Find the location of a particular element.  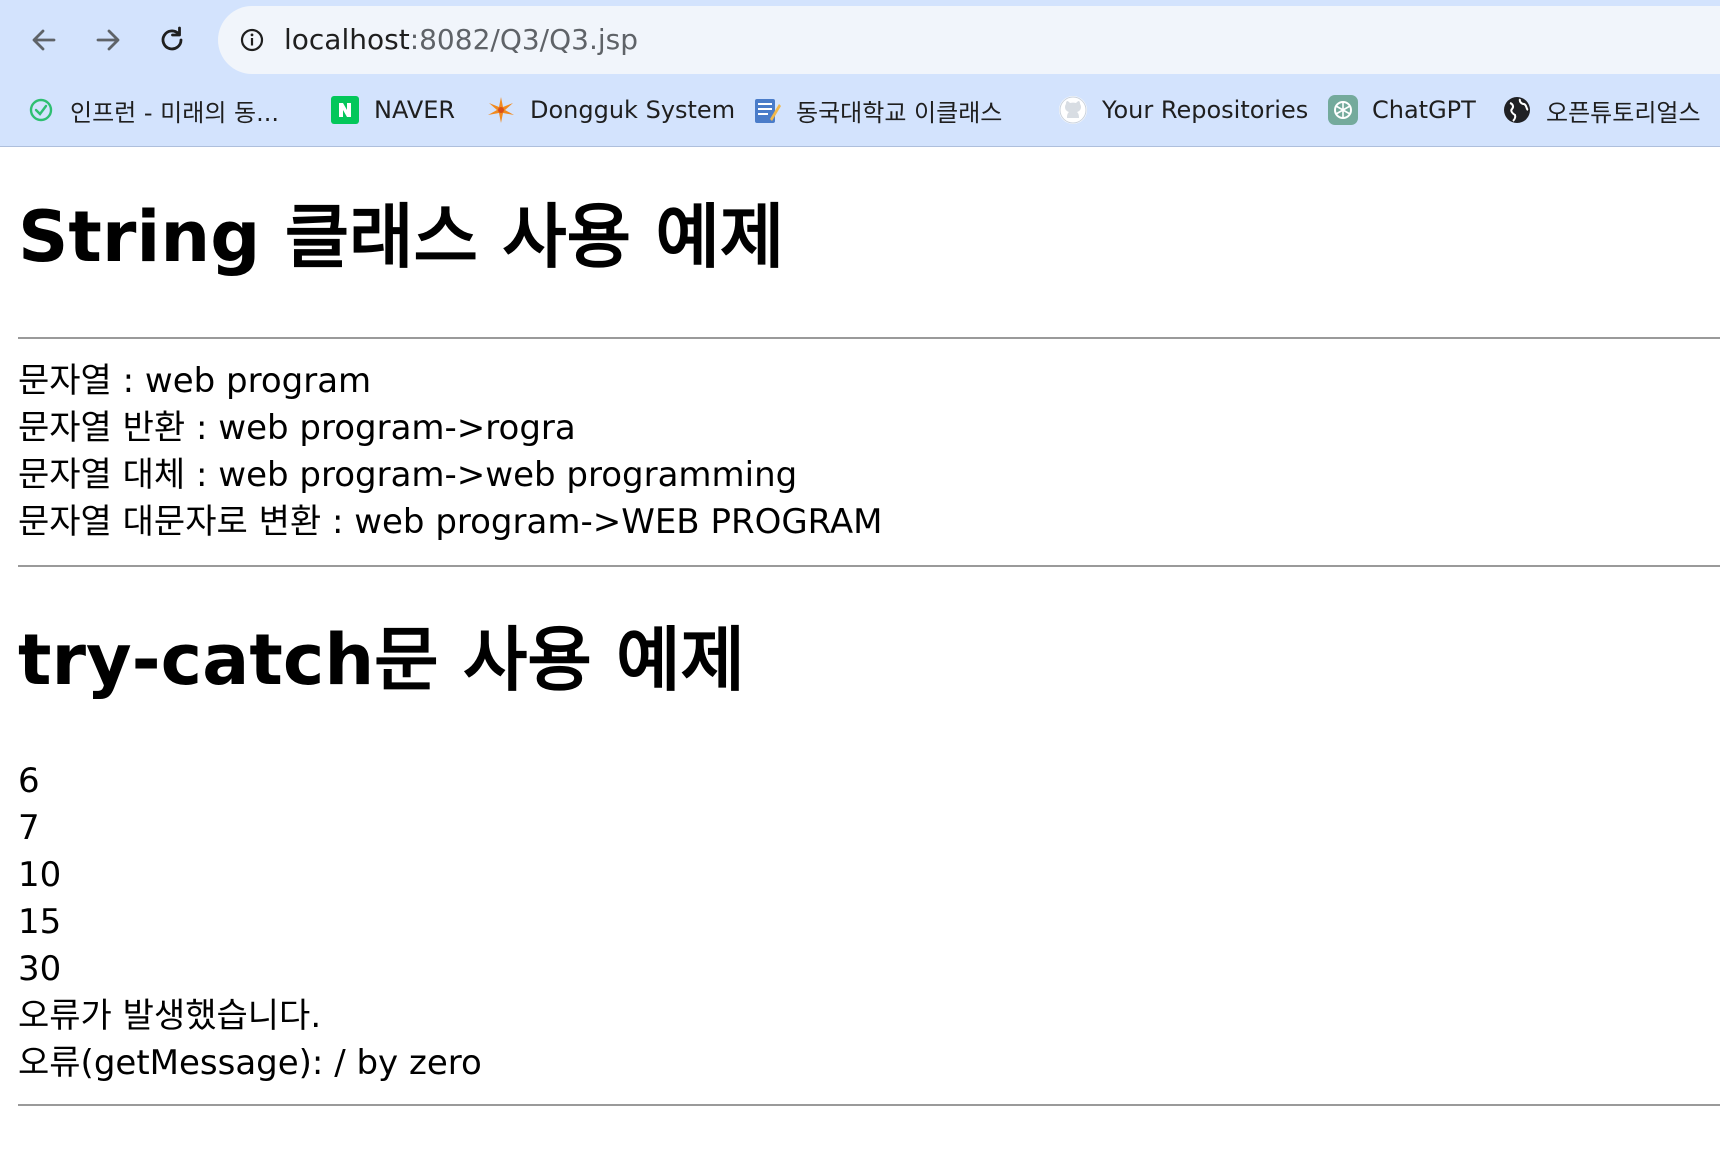

reload-icon is located at coordinates (172, 38).